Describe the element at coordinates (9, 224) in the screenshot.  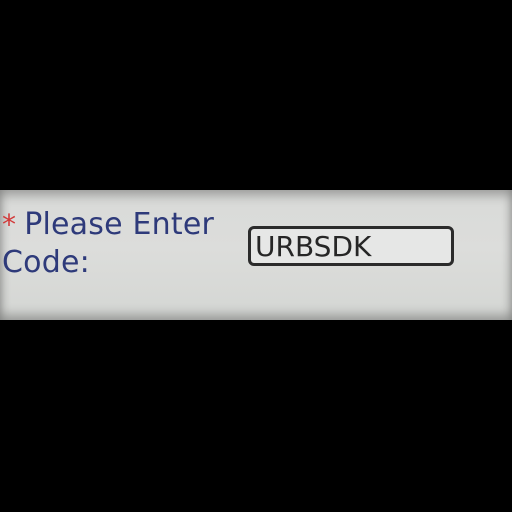
I see `required-asterisk: *` at that location.